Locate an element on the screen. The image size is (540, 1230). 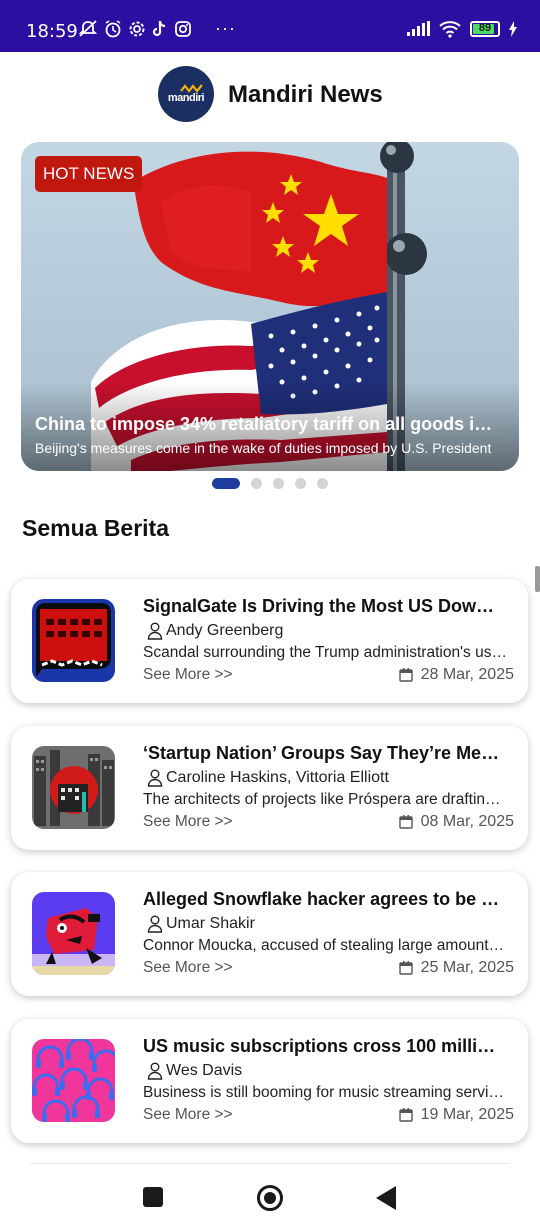
battery-icon: 89 is located at coordinates (485, 29).